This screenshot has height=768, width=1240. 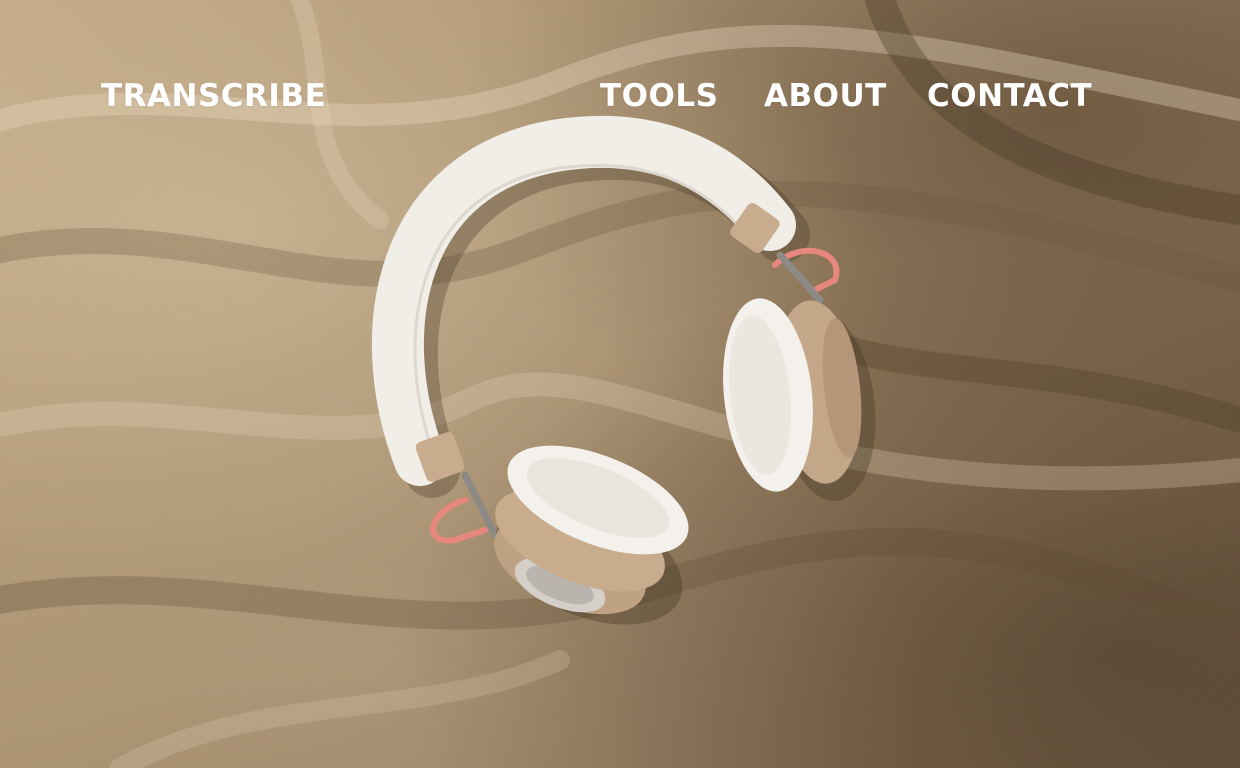 What do you see at coordinates (825, 96) in the screenshot?
I see `nav-link-about: ABOUT` at bounding box center [825, 96].